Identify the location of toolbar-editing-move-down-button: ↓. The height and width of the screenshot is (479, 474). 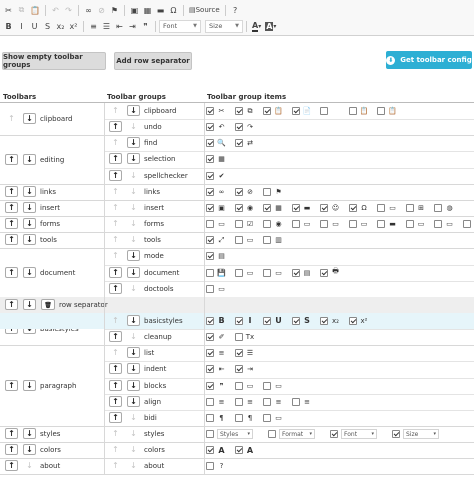
(29, 159).